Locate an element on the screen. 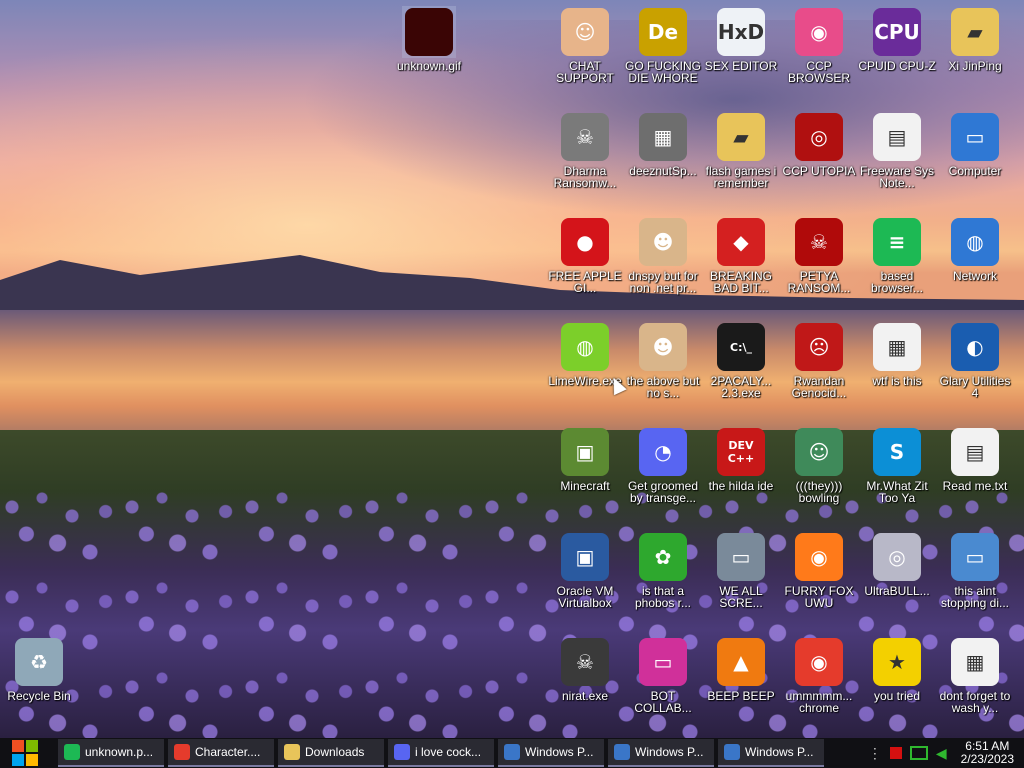 This screenshot has width=1024, height=768. desktop-icon: HxD SEX EDITOR is located at coordinates (741, 58).